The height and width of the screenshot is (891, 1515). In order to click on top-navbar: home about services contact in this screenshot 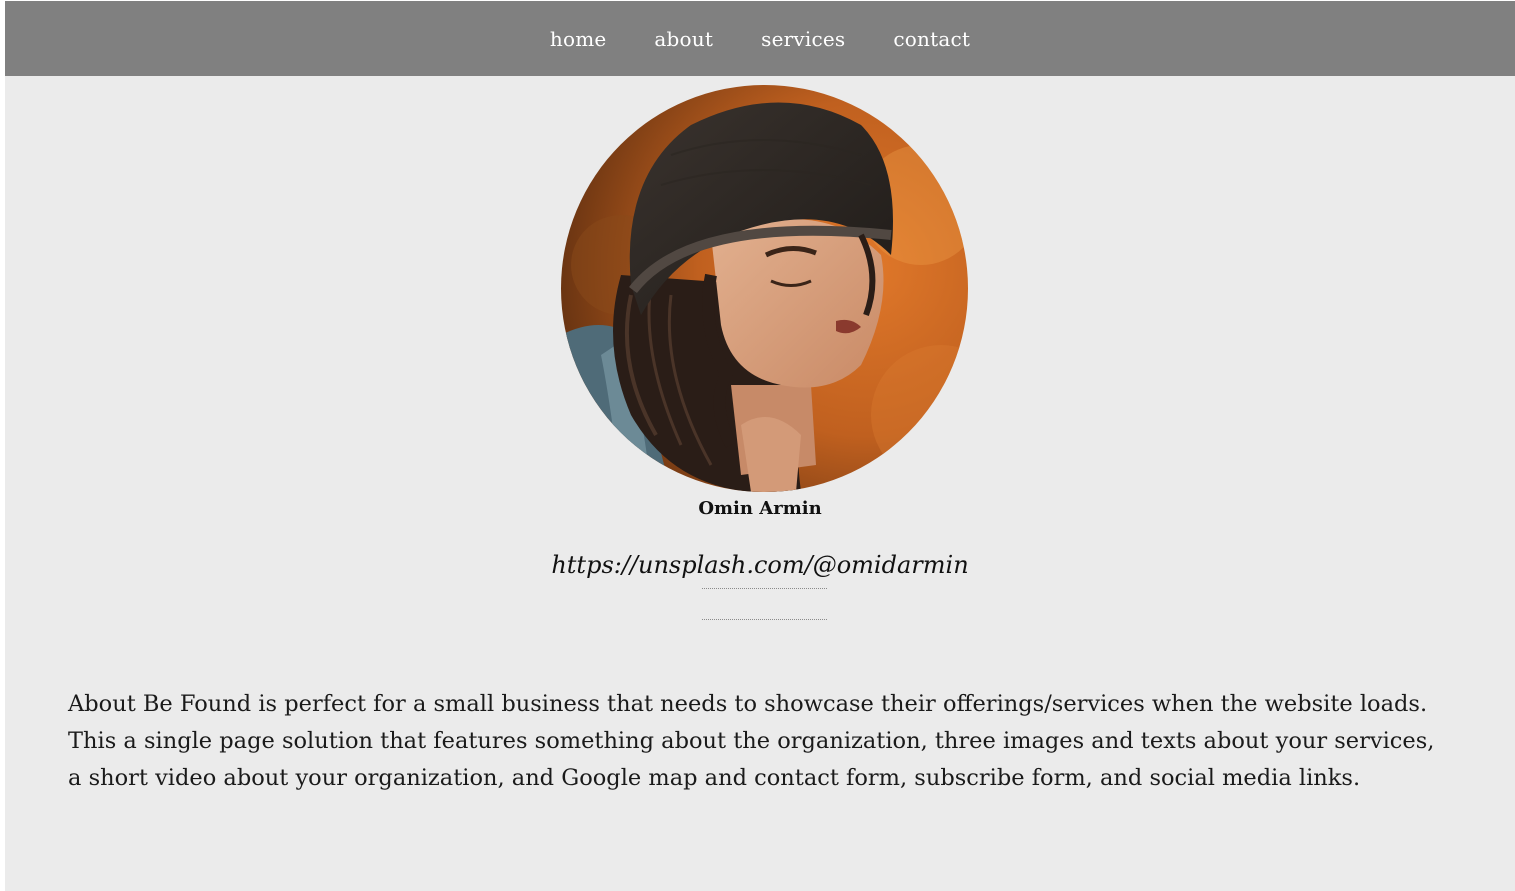, I will do `click(760, 38)`.